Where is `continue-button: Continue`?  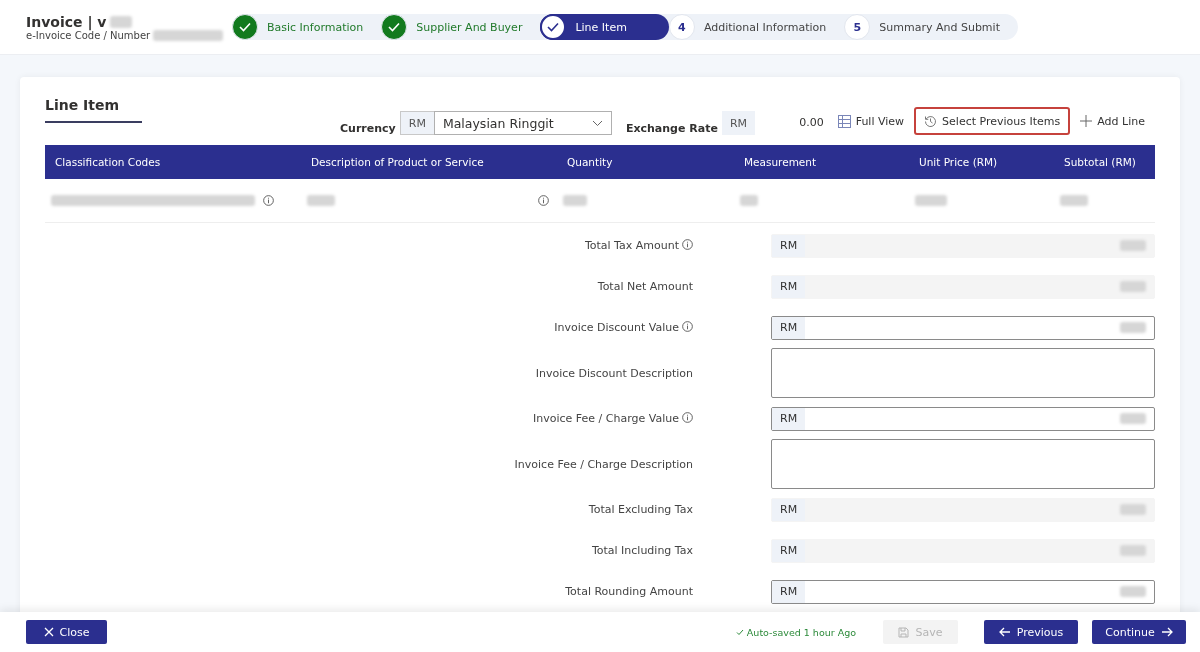
continue-button: Continue is located at coordinates (1139, 632).